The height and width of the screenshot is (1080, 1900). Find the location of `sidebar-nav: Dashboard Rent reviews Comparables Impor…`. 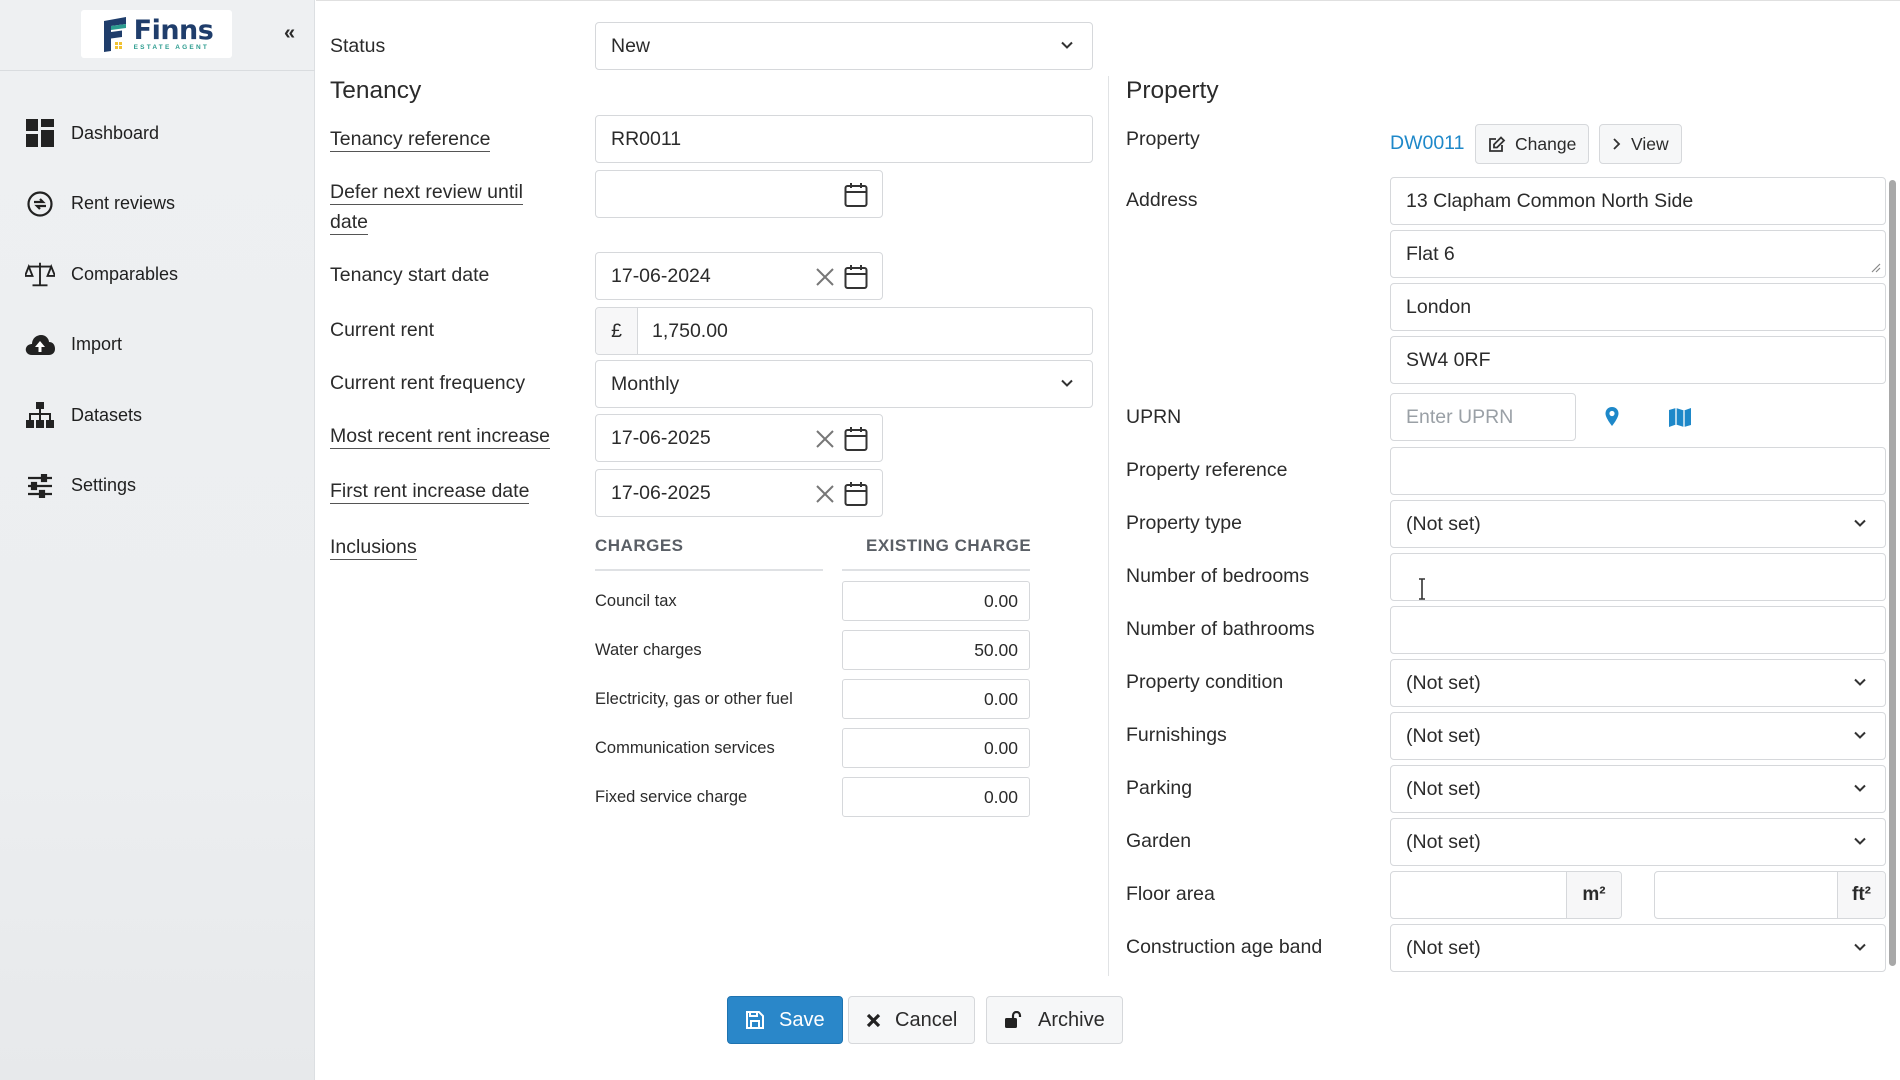

sidebar-nav: Dashboard Rent reviews Comparables Impor… is located at coordinates (157, 309).